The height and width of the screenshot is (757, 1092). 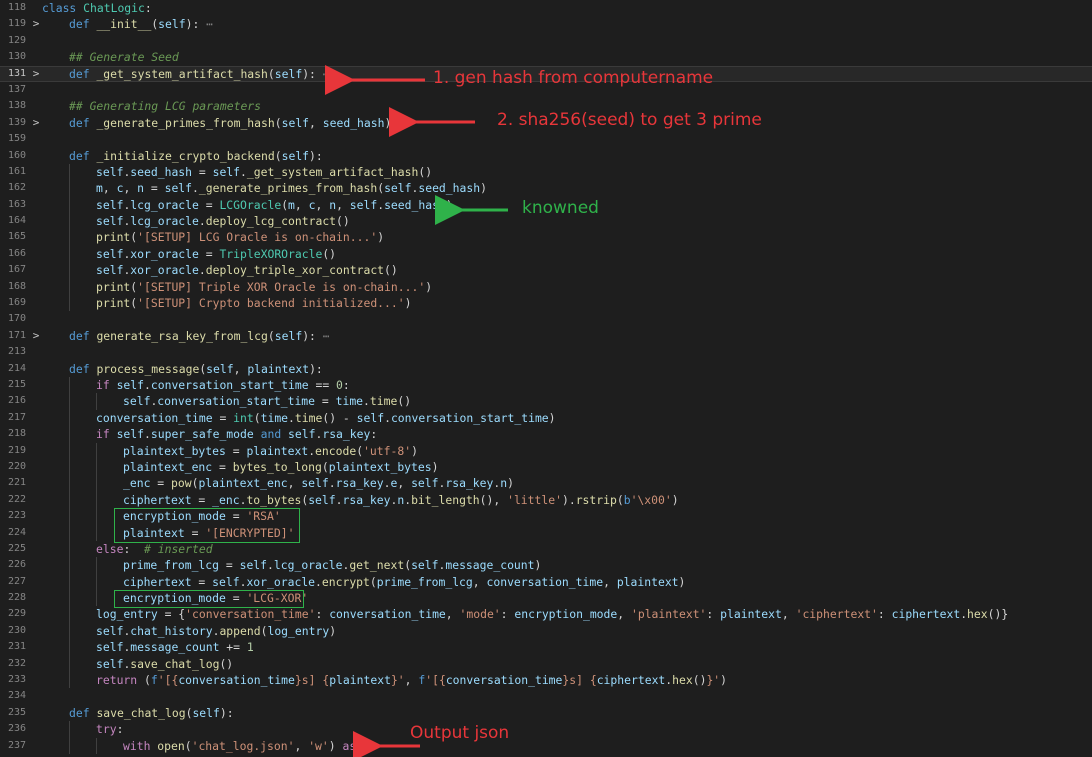 What do you see at coordinates (277, 466) in the screenshot?
I see `code-token: bytes_to_long` at bounding box center [277, 466].